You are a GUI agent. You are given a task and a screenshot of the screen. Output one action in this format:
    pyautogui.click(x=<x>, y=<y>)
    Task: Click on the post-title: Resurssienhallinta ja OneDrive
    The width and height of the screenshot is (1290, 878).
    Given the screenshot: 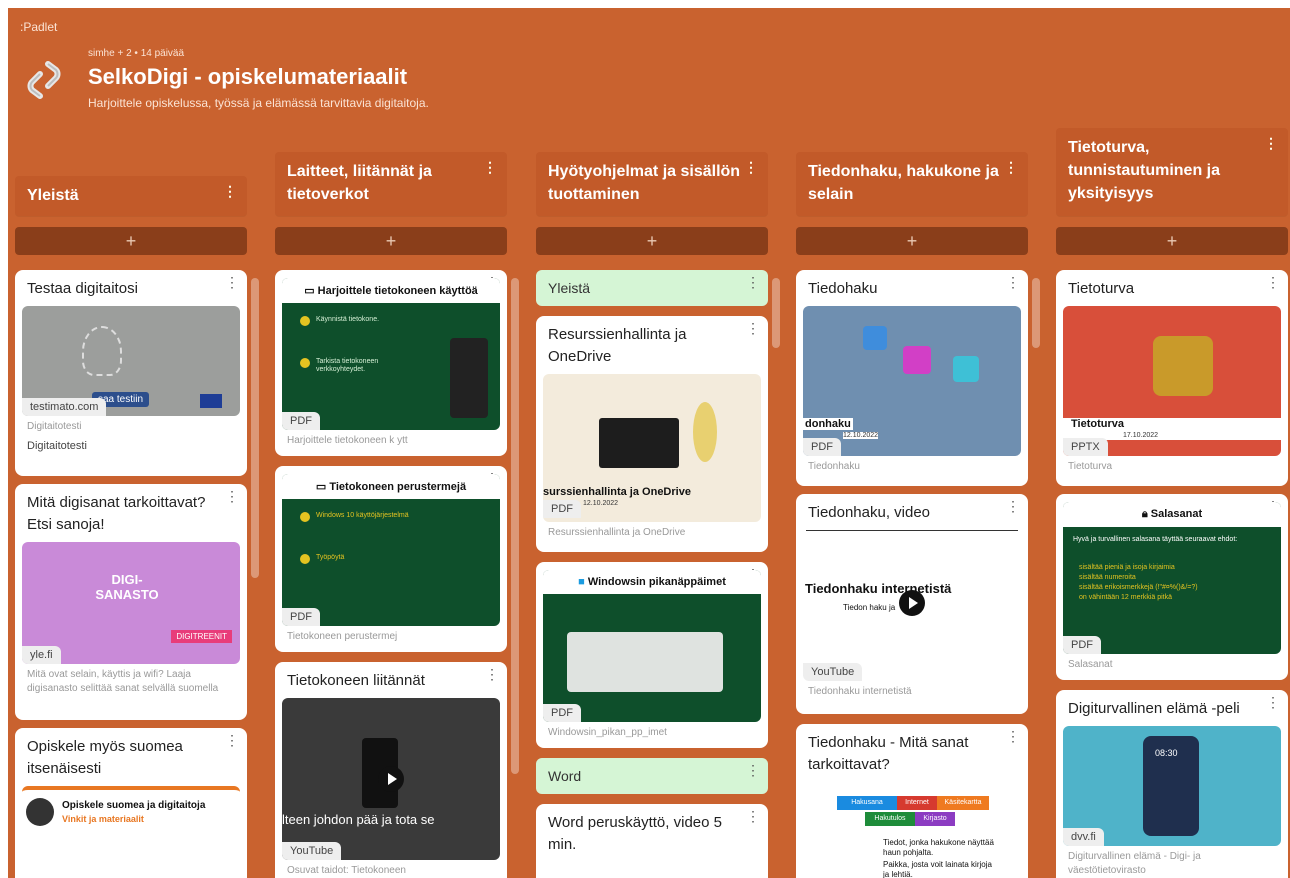 What is the action you would take?
    pyautogui.click(x=617, y=345)
    